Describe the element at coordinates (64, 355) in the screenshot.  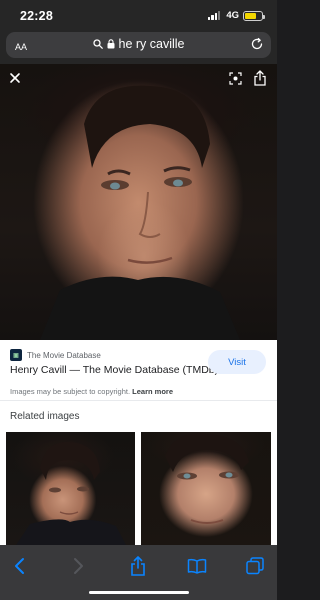
I see `source-name: The Movie Database` at that location.